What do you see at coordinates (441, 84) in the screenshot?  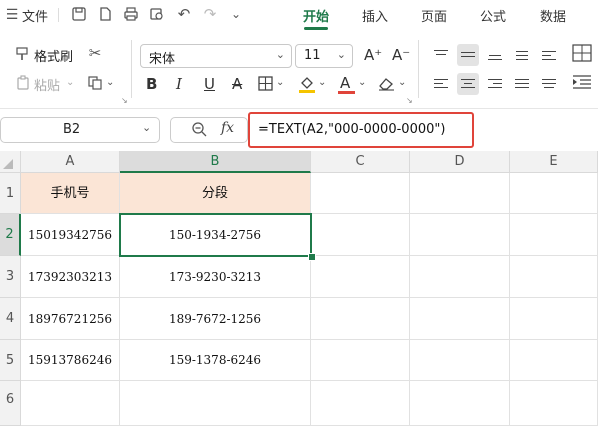 I see `align-left-button` at bounding box center [441, 84].